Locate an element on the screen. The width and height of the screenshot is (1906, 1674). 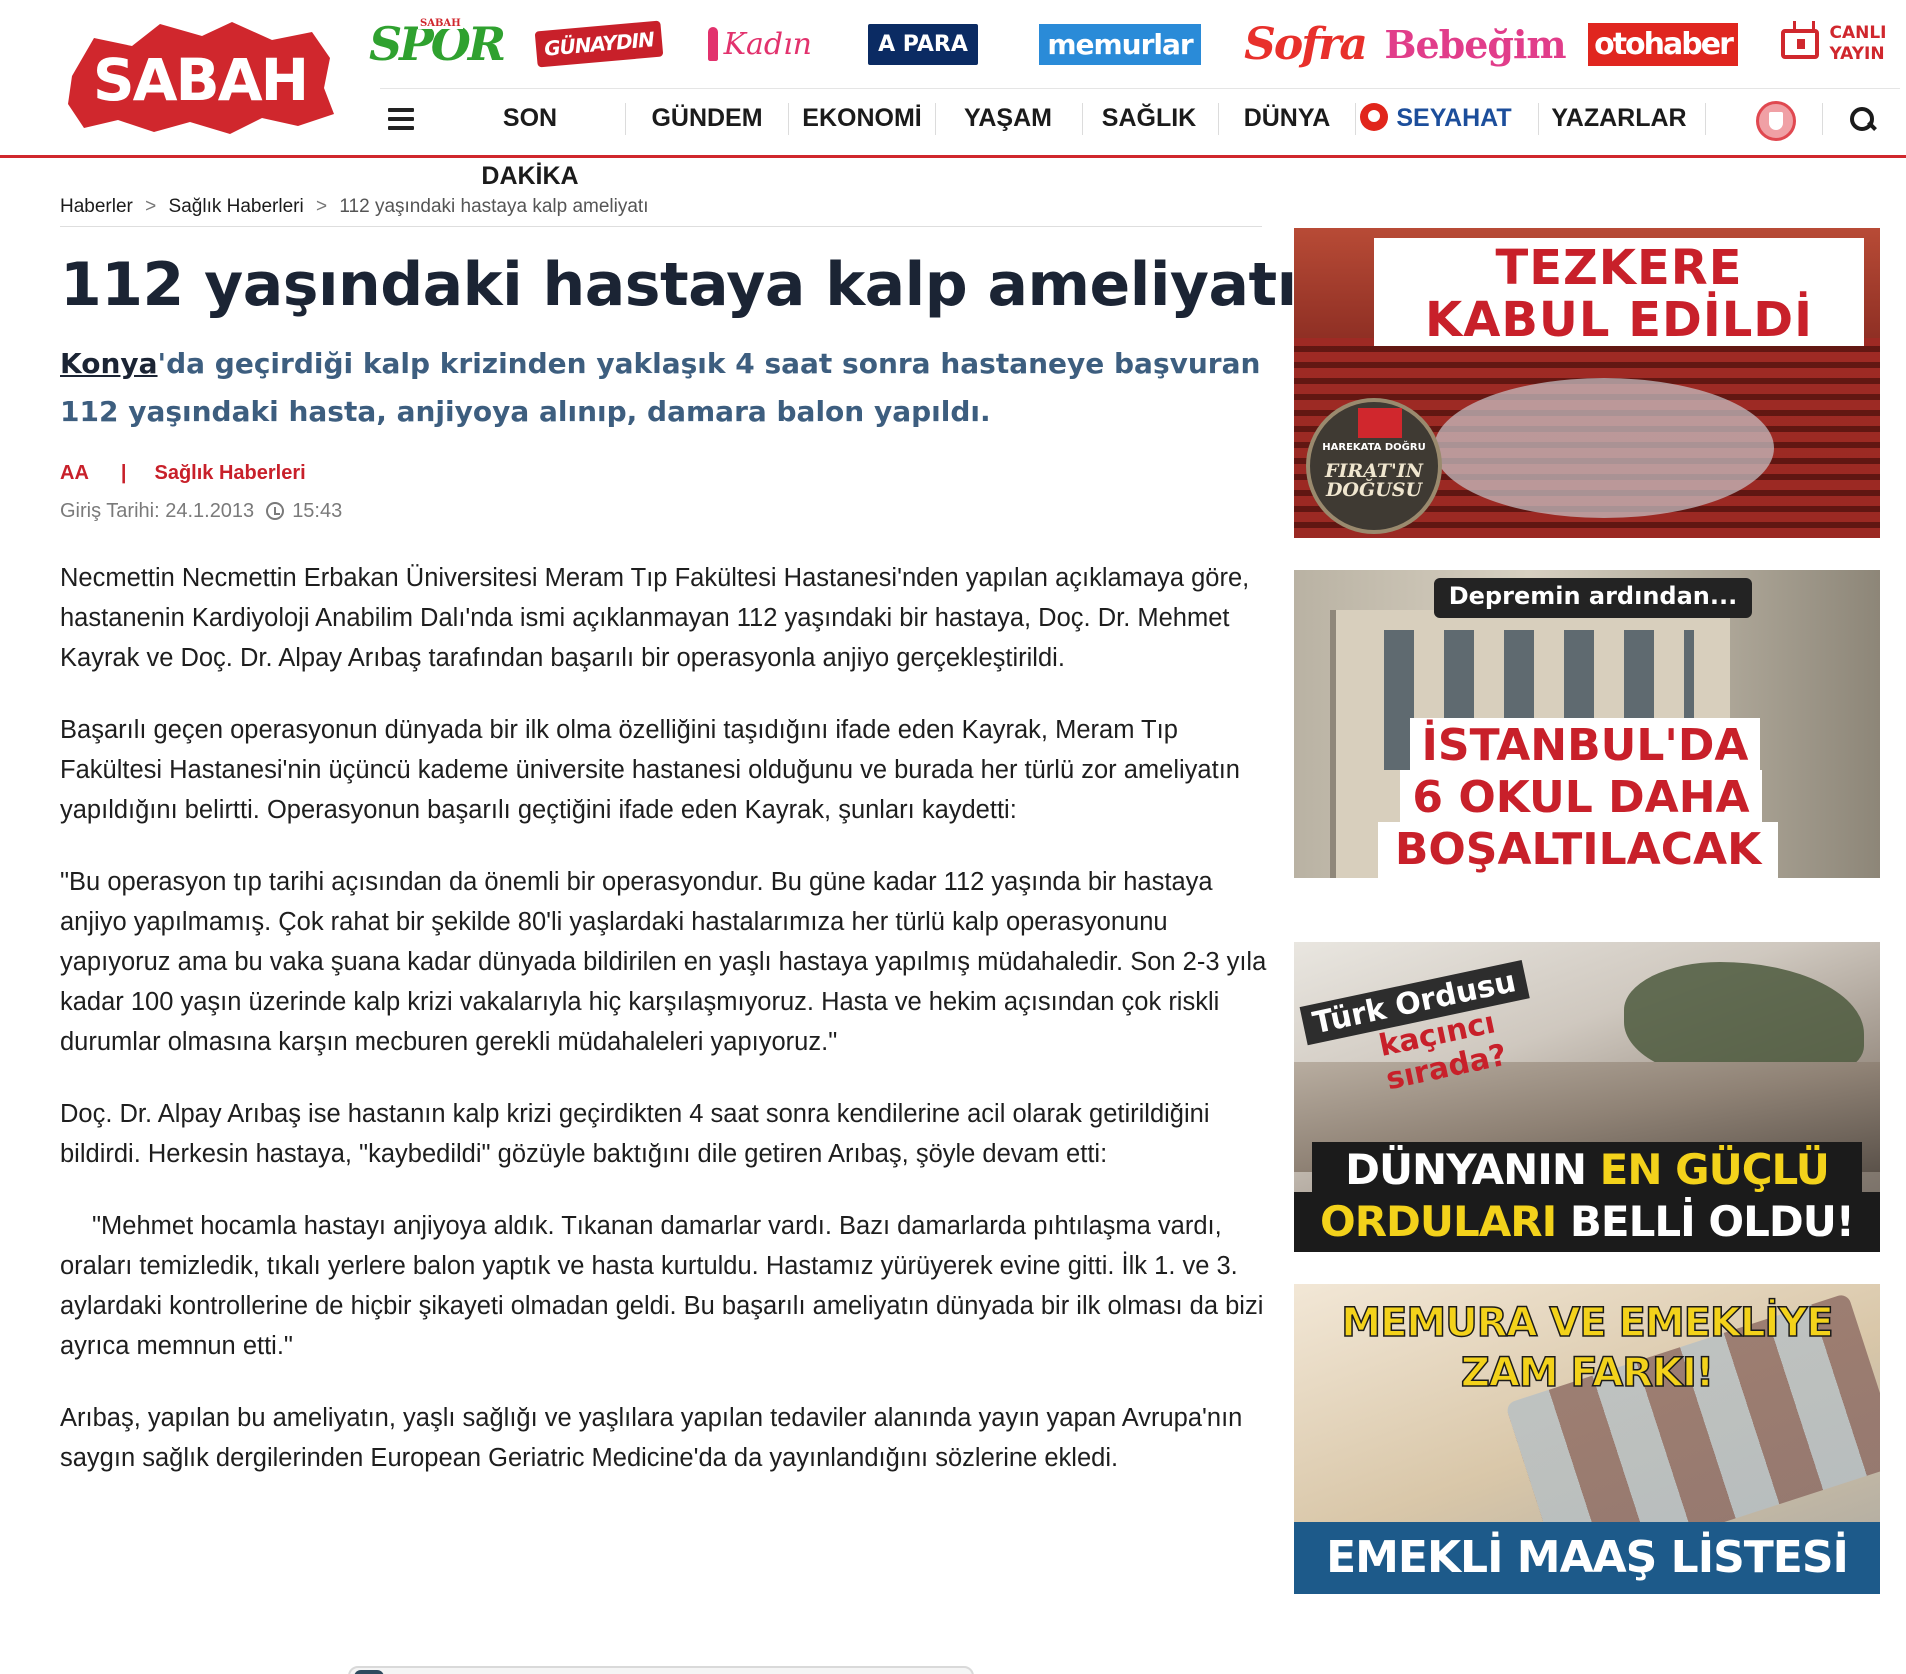
article-date: Giriş Tarihi: 24.1.2013 15:43 is located at coordinates (201, 511).